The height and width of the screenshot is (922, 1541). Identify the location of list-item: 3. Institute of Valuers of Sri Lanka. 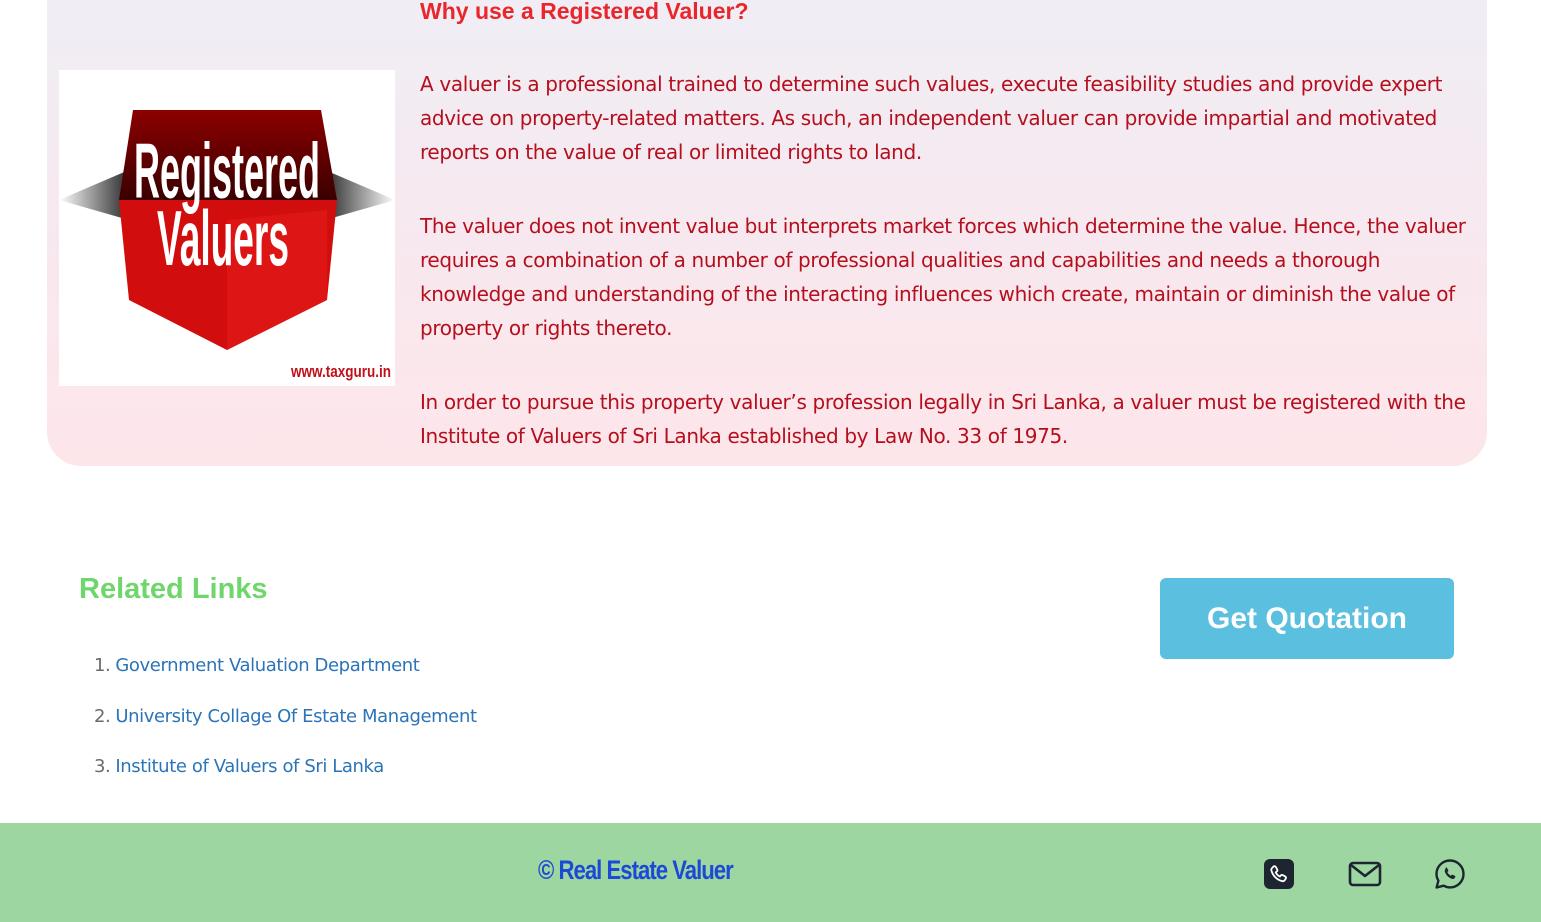
(285, 781).